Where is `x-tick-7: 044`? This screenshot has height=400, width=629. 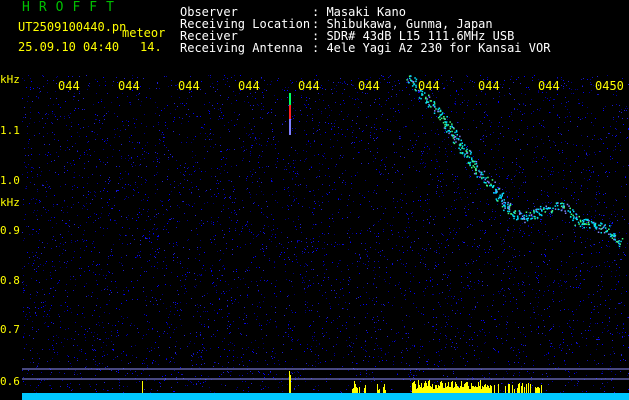
x-tick-7: 044 is located at coordinates (429, 86).